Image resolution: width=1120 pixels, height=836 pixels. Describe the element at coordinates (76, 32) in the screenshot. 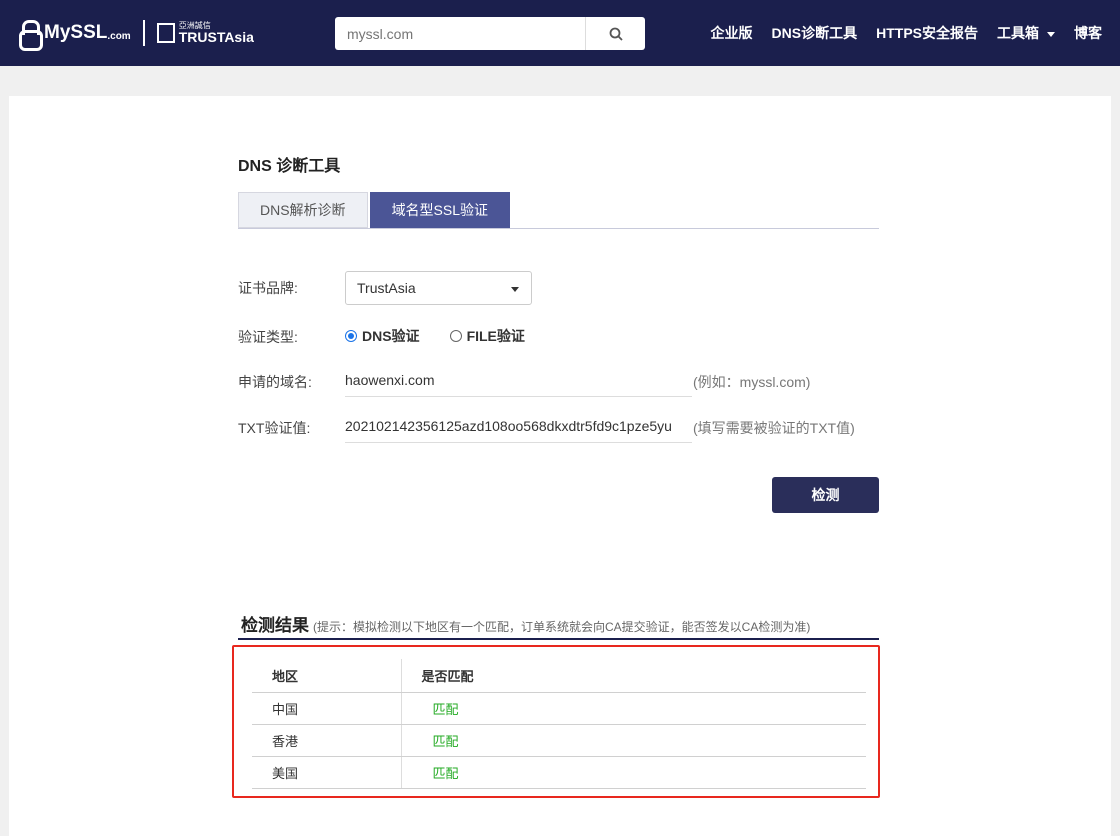

I see `logo-text: MySSL` at that location.